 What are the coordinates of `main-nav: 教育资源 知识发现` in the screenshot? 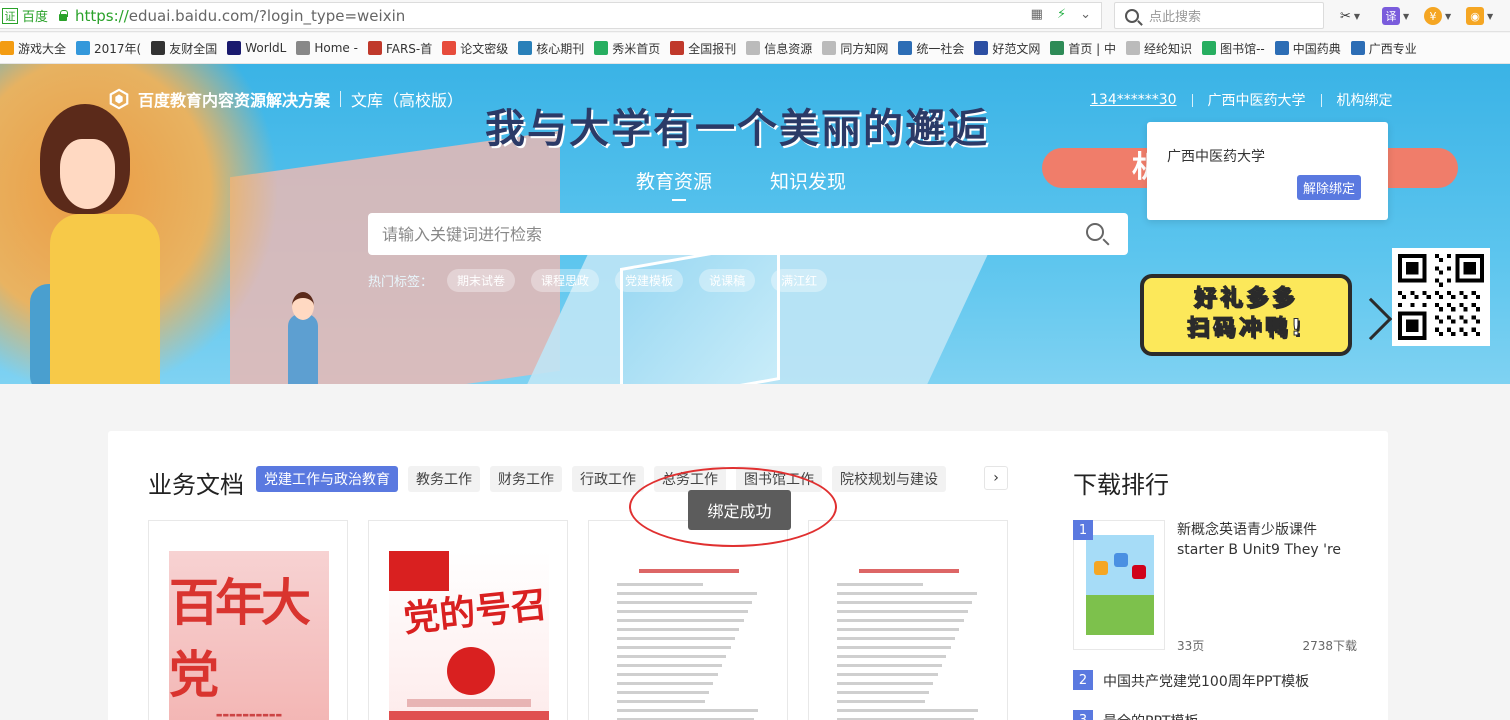 It's located at (741, 184).